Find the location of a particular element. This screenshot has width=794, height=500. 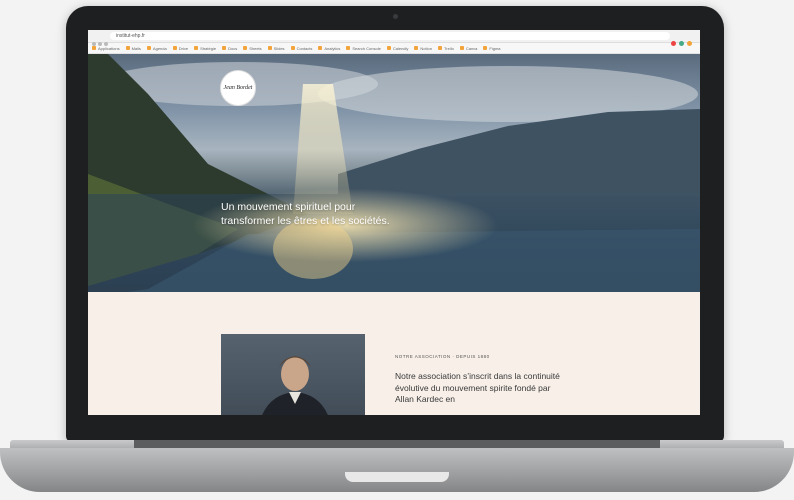

bookmark-item: Slides is located at coordinates (276, 48).